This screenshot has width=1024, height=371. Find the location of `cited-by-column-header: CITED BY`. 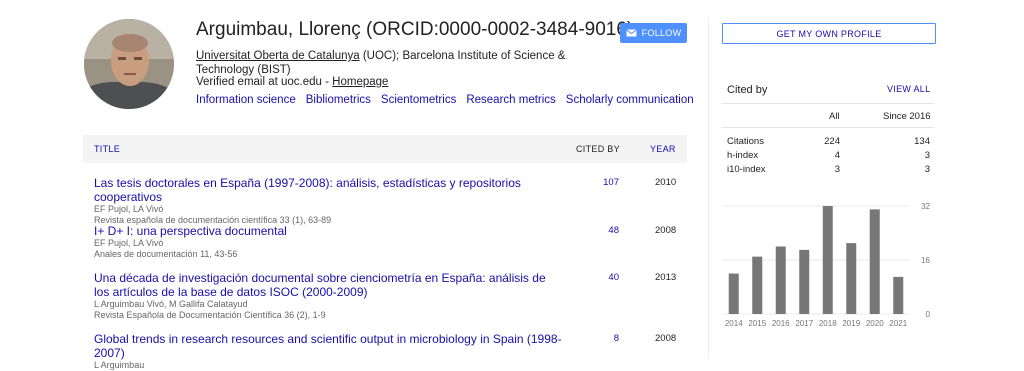

cited-by-column-header: CITED BY is located at coordinates (598, 149).